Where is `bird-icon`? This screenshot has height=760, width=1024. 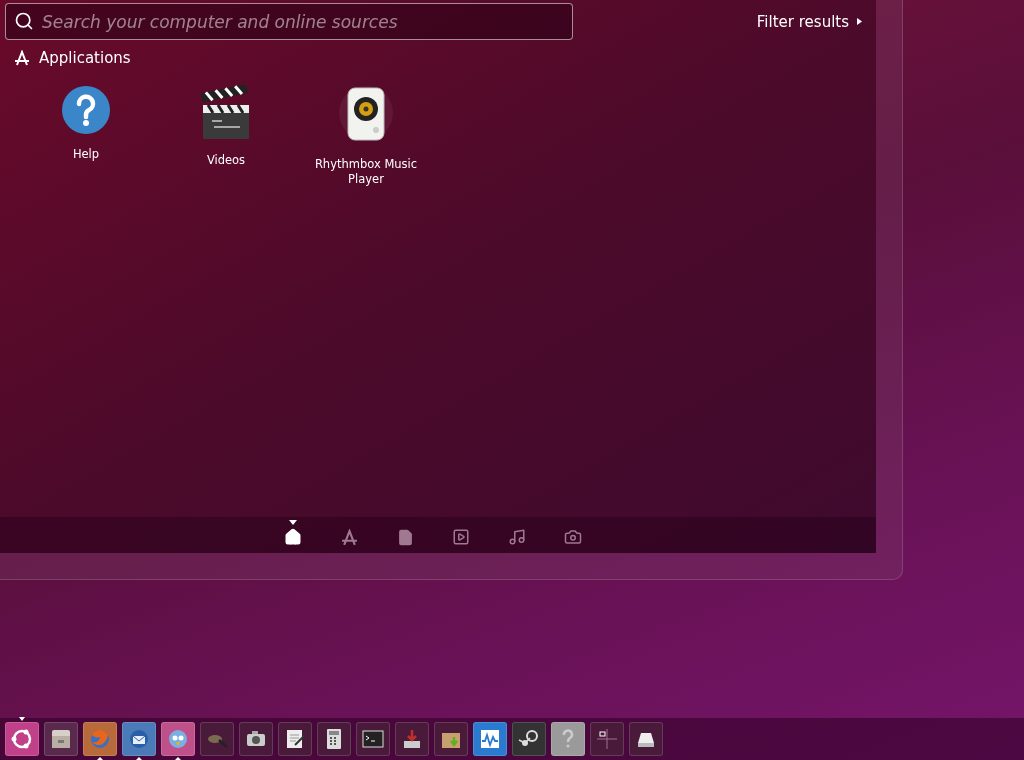
bird-icon is located at coordinates (178, 739).